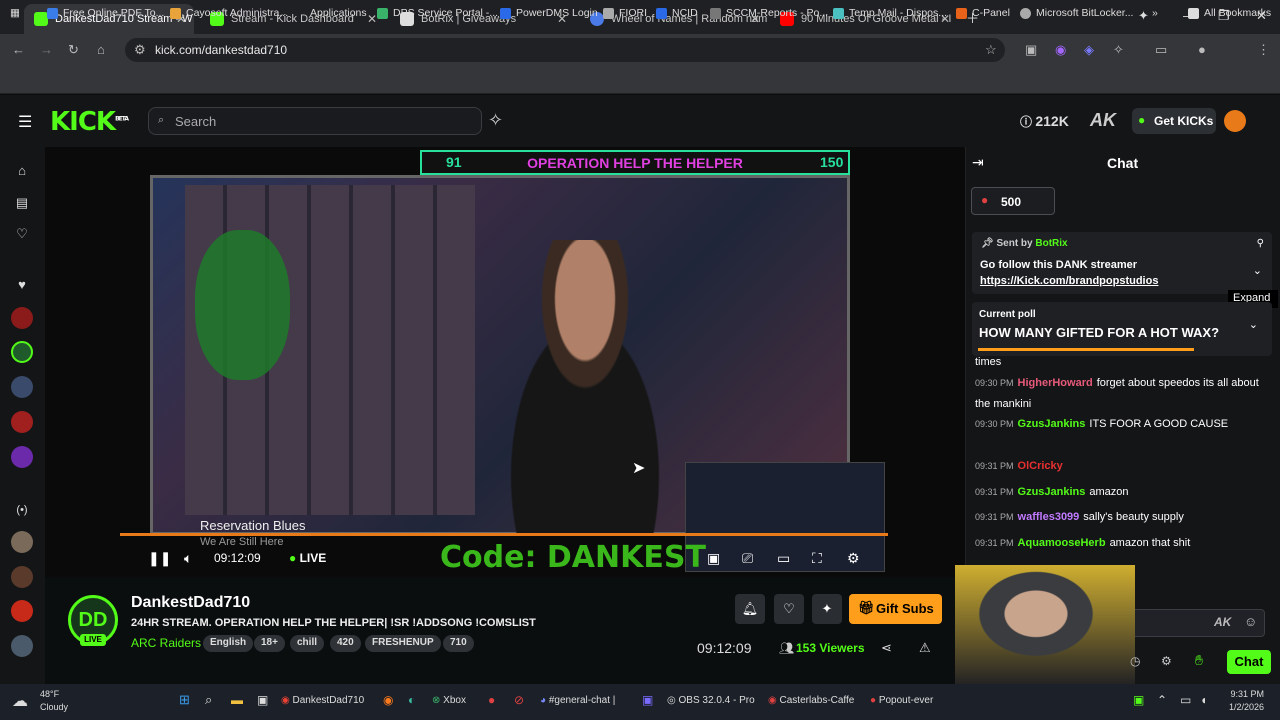 The image size is (1280, 720). I want to click on bookmark: PowerDMS Login, so click(549, 13).